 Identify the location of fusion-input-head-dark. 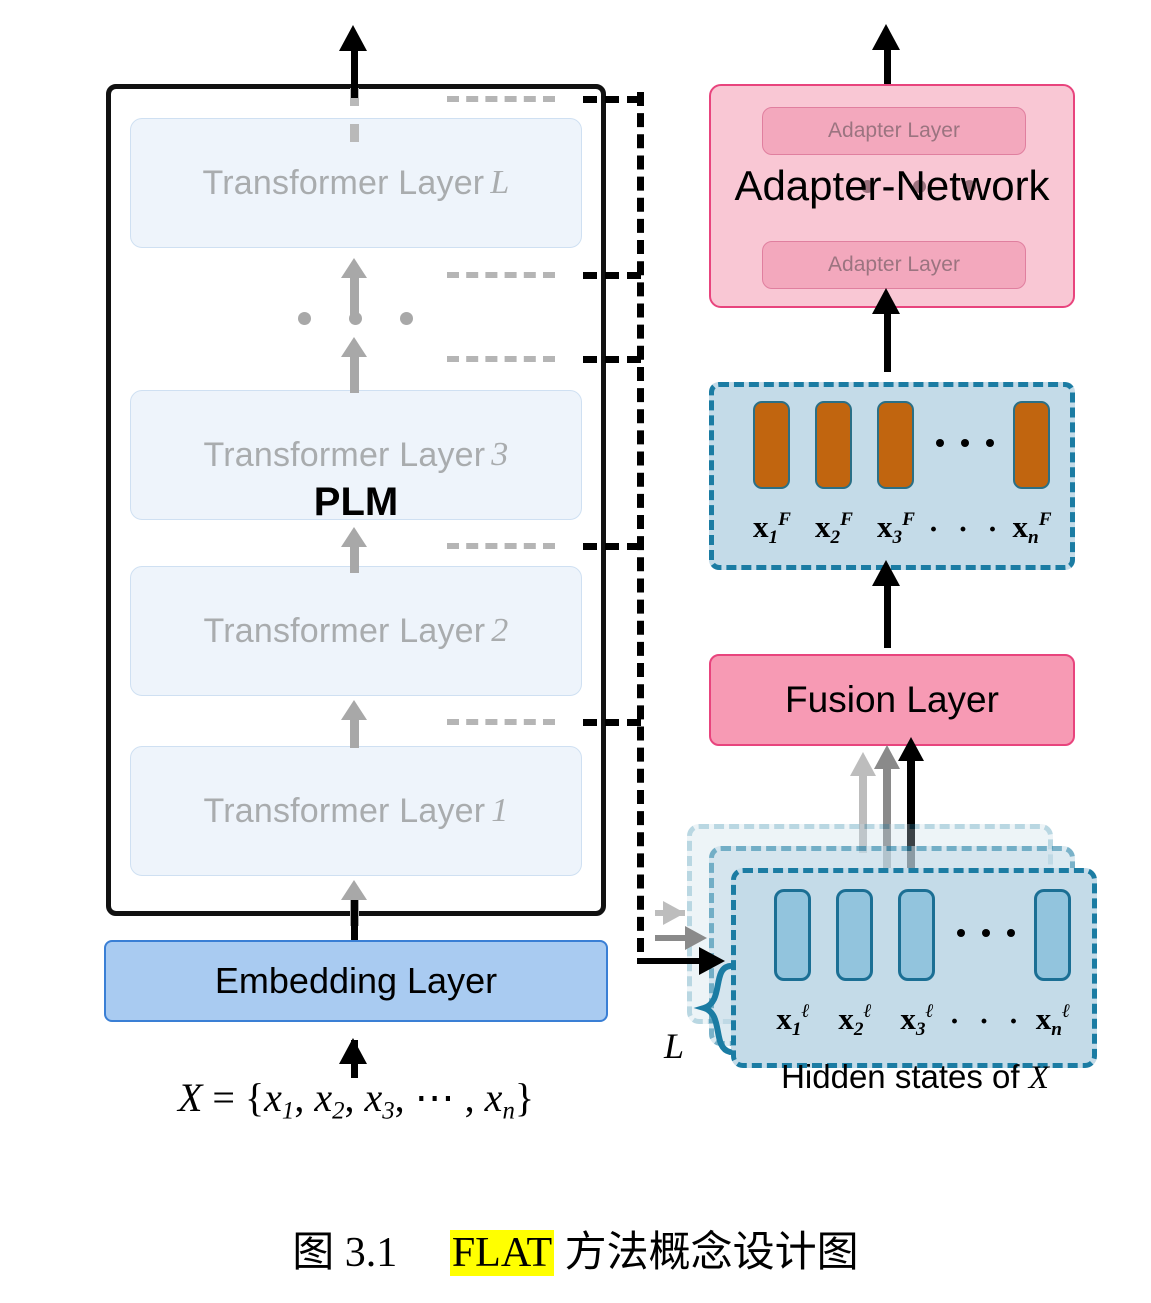
(911, 749).